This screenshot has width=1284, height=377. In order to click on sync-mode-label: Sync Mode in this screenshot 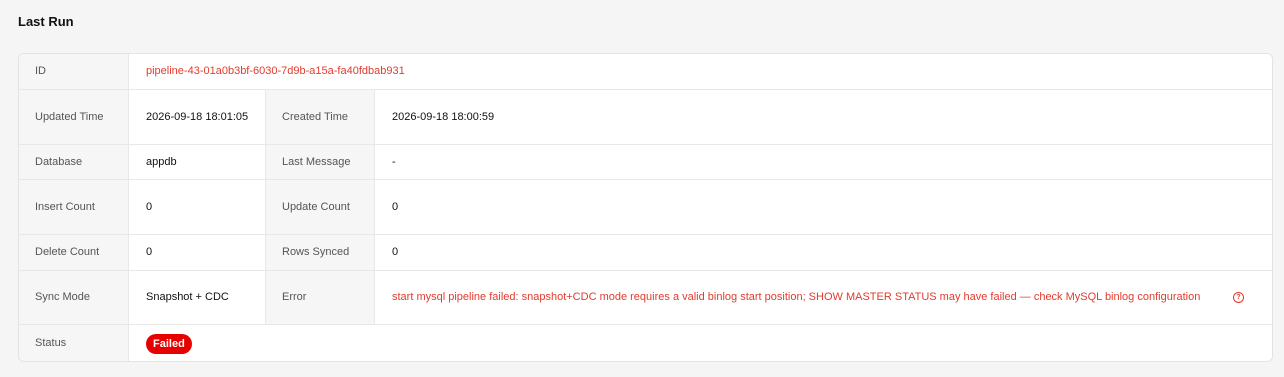, I will do `click(74, 297)`.